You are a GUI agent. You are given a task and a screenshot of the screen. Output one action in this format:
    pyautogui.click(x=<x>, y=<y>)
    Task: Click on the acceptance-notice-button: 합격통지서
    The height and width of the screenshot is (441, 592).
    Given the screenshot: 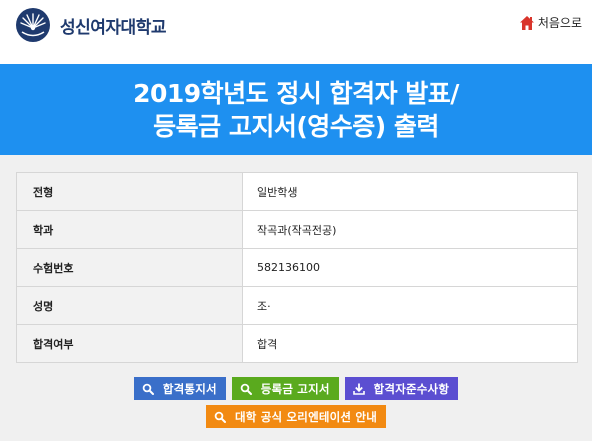 What is the action you would take?
    pyautogui.click(x=179, y=388)
    